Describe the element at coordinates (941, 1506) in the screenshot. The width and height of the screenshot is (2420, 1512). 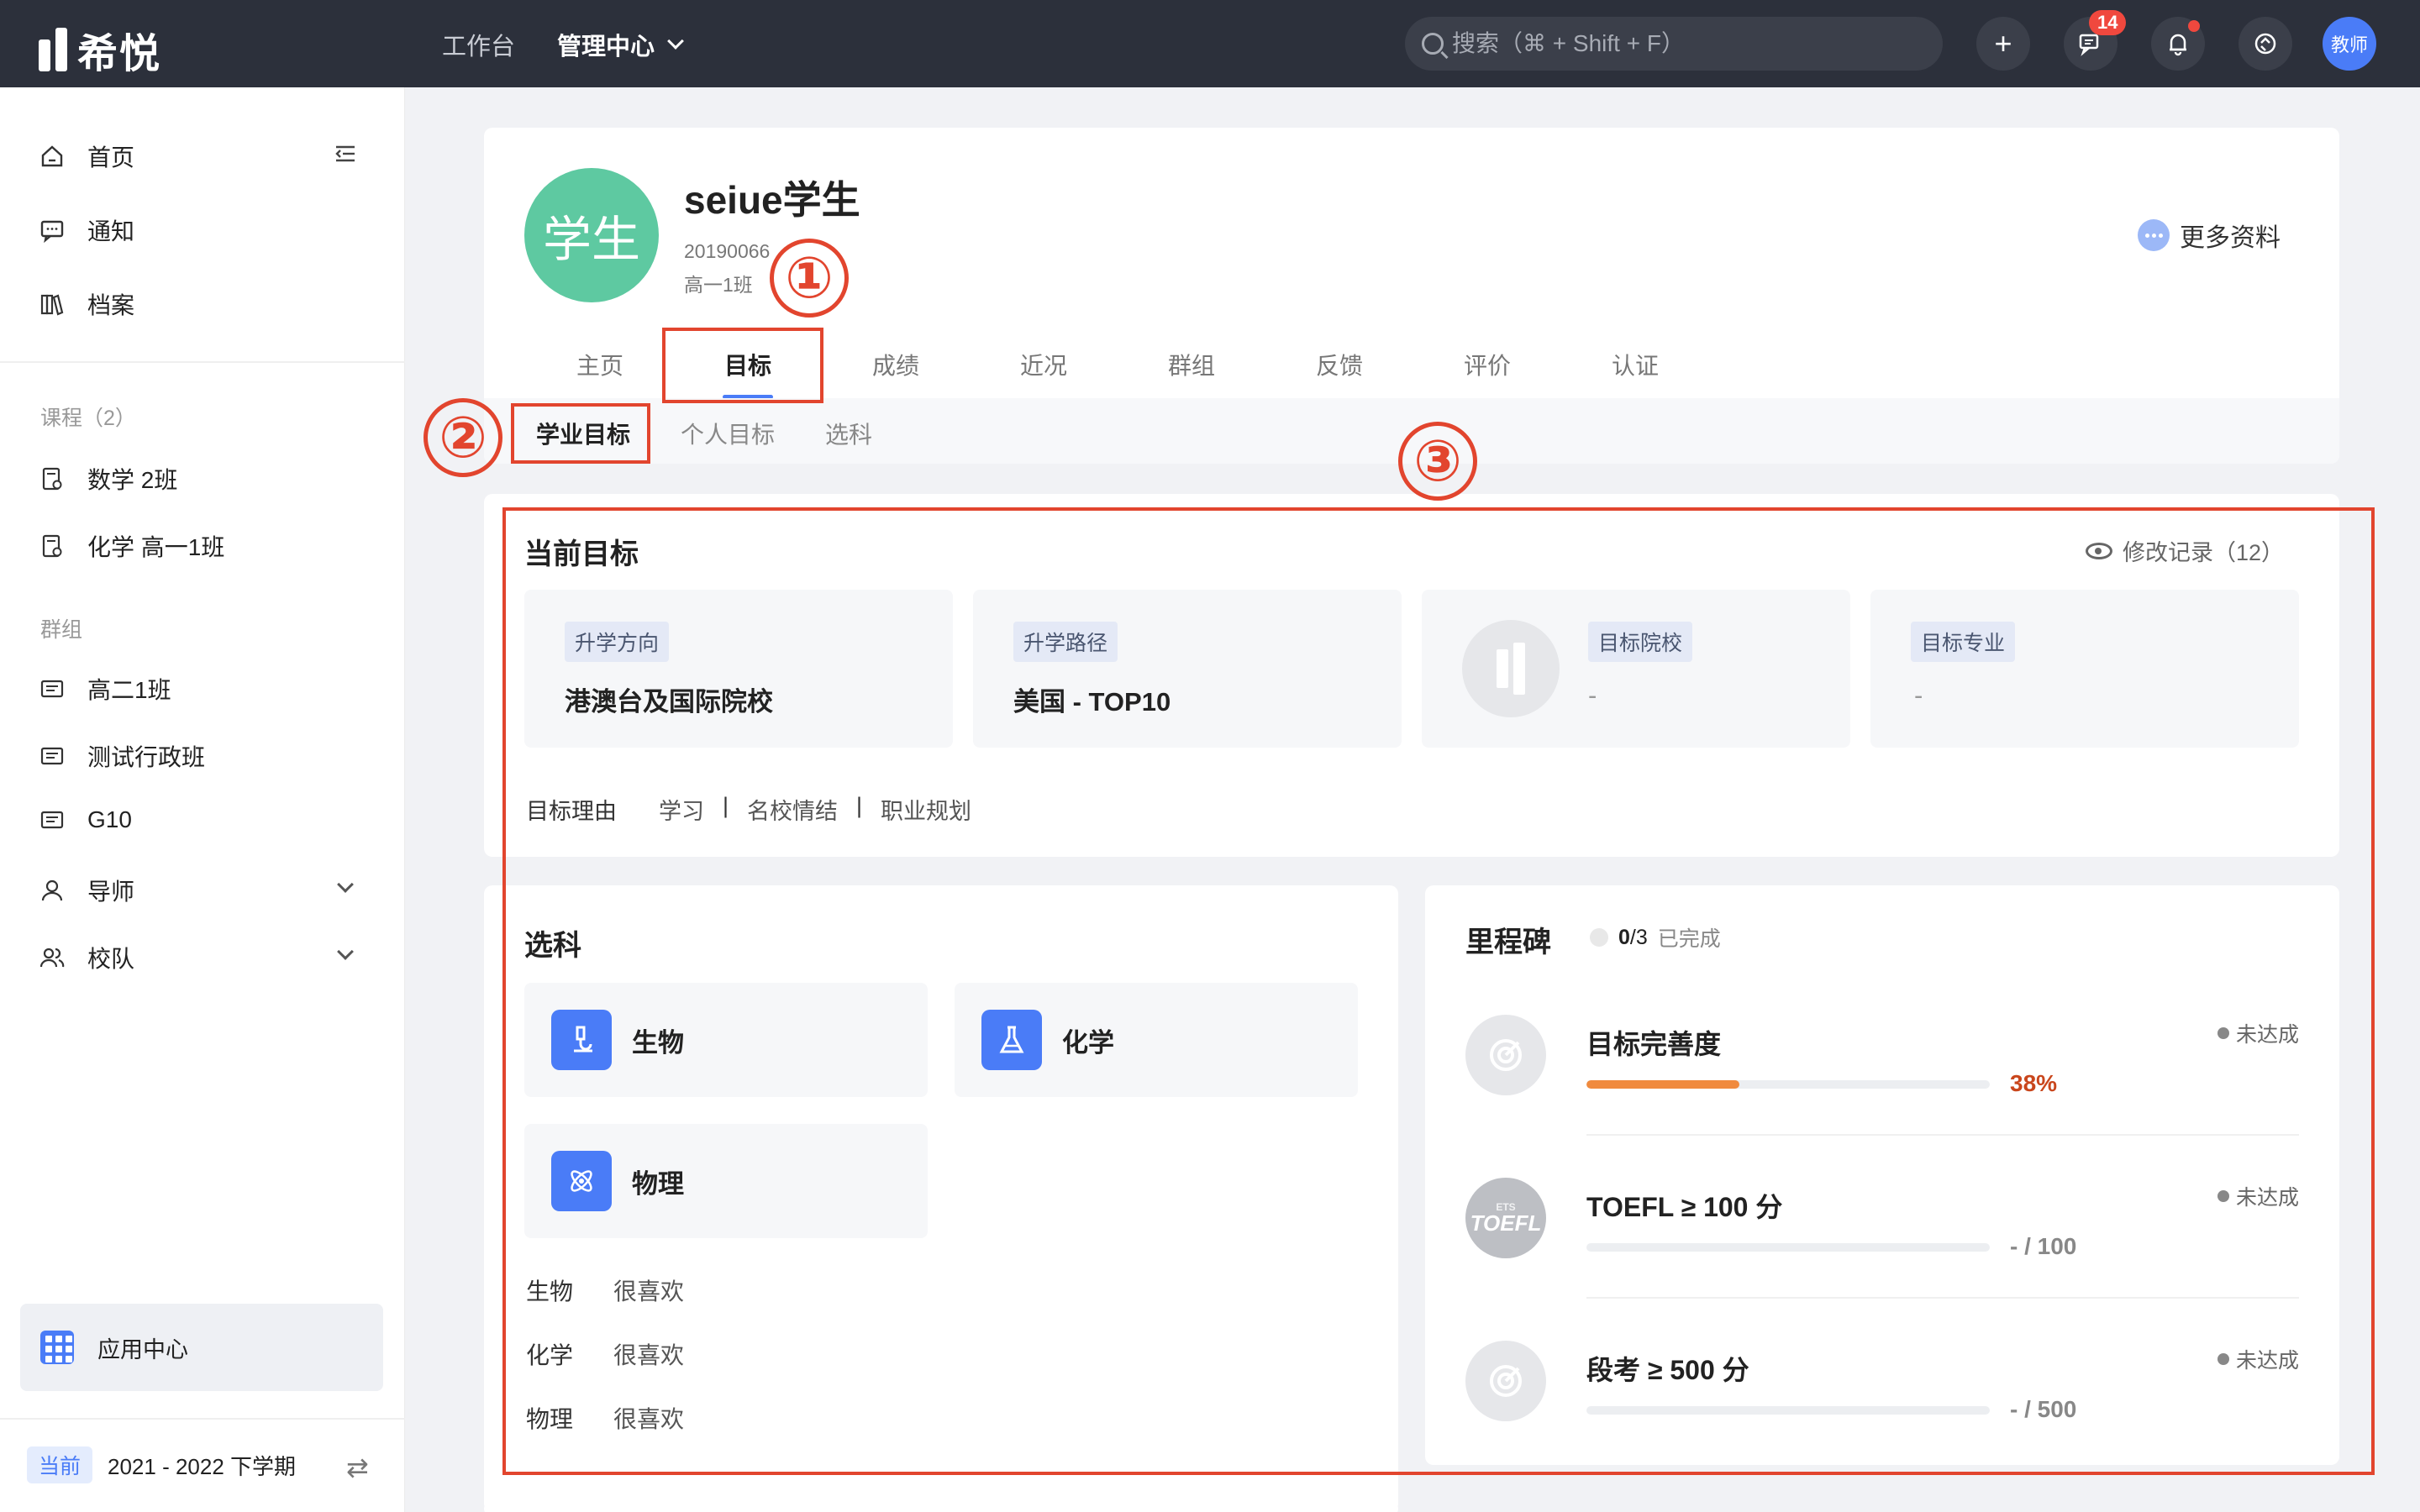
I see `next-card` at that location.